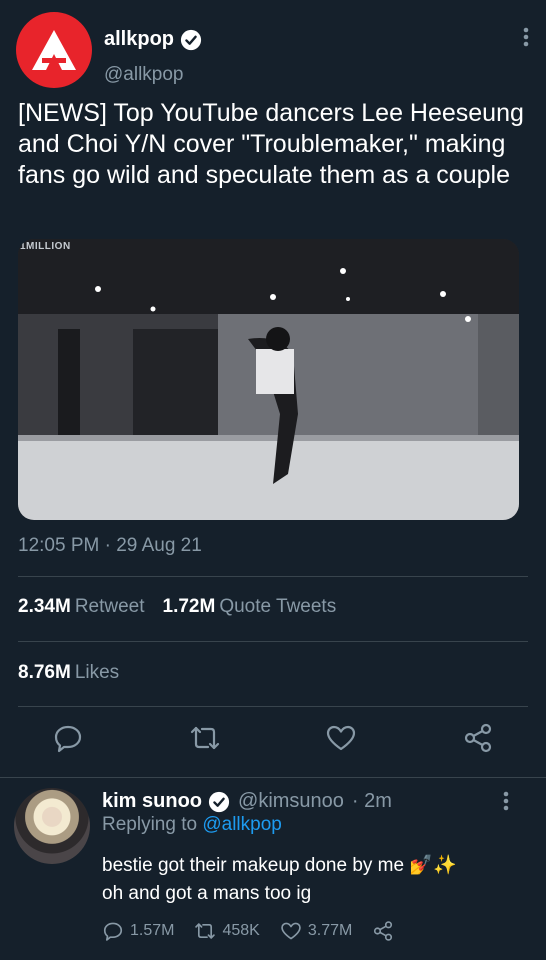 The image size is (546, 960). I want to click on reply-time: · 2m, so click(371, 801).